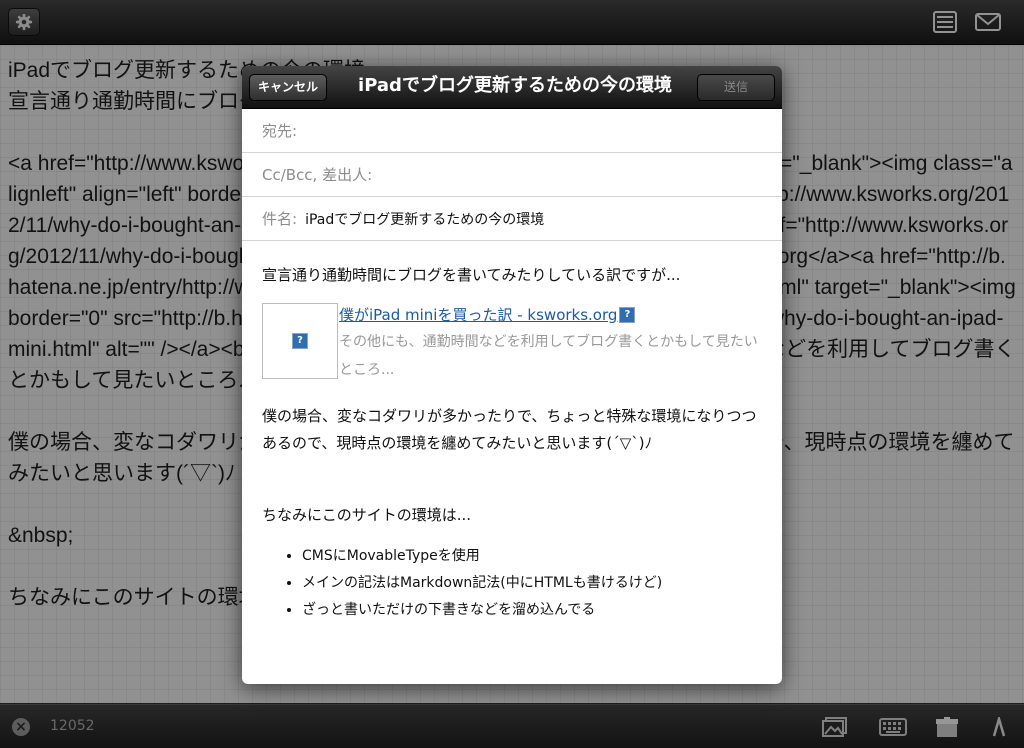 This screenshot has height=748, width=1024. Describe the element at coordinates (512, 22) in the screenshot. I see `top-toolbar` at that location.